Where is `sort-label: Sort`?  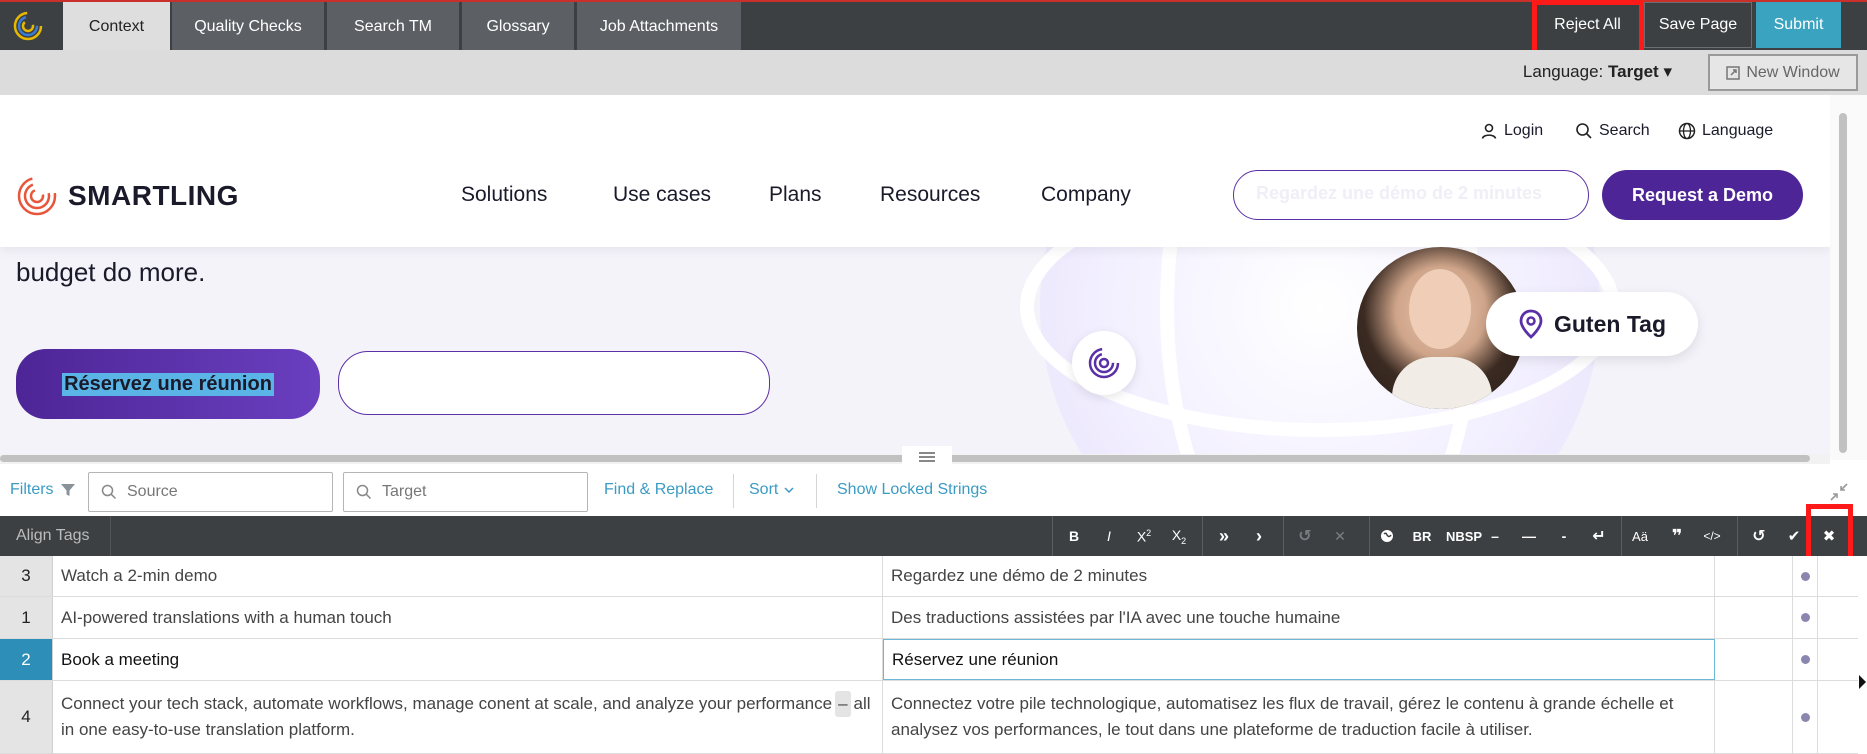 sort-label: Sort is located at coordinates (764, 489).